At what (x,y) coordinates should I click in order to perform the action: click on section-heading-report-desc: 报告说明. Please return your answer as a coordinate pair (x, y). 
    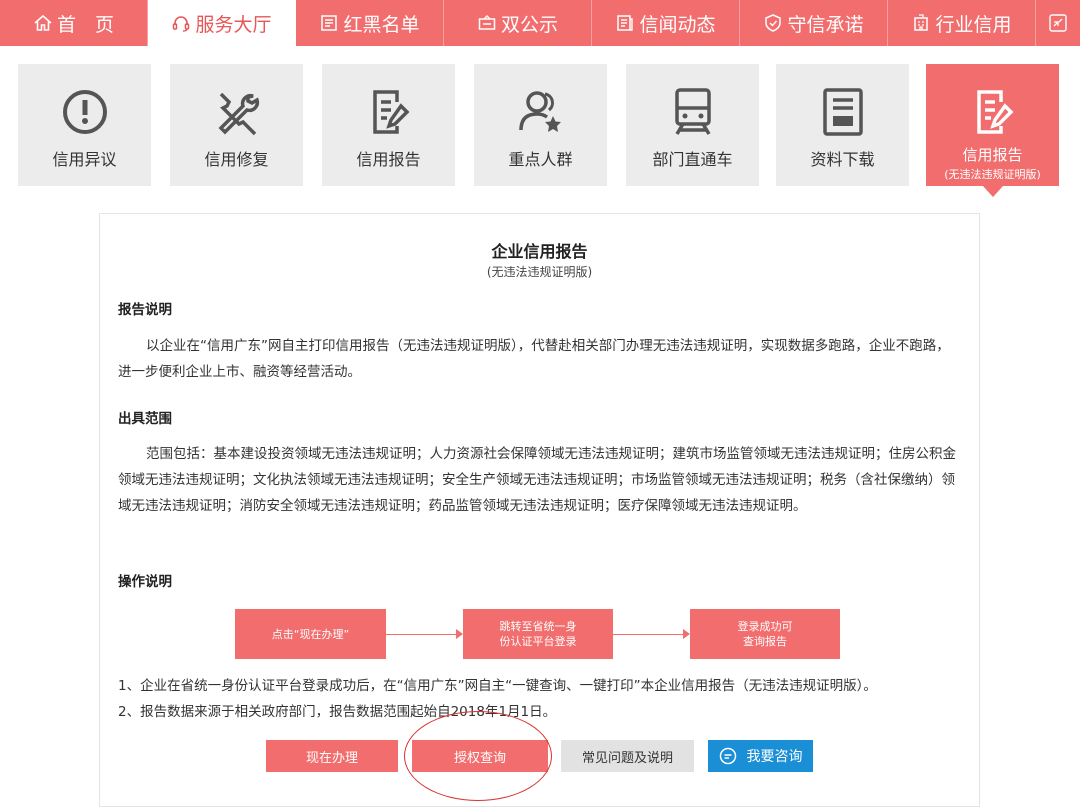
    Looking at the image, I should click on (145, 310).